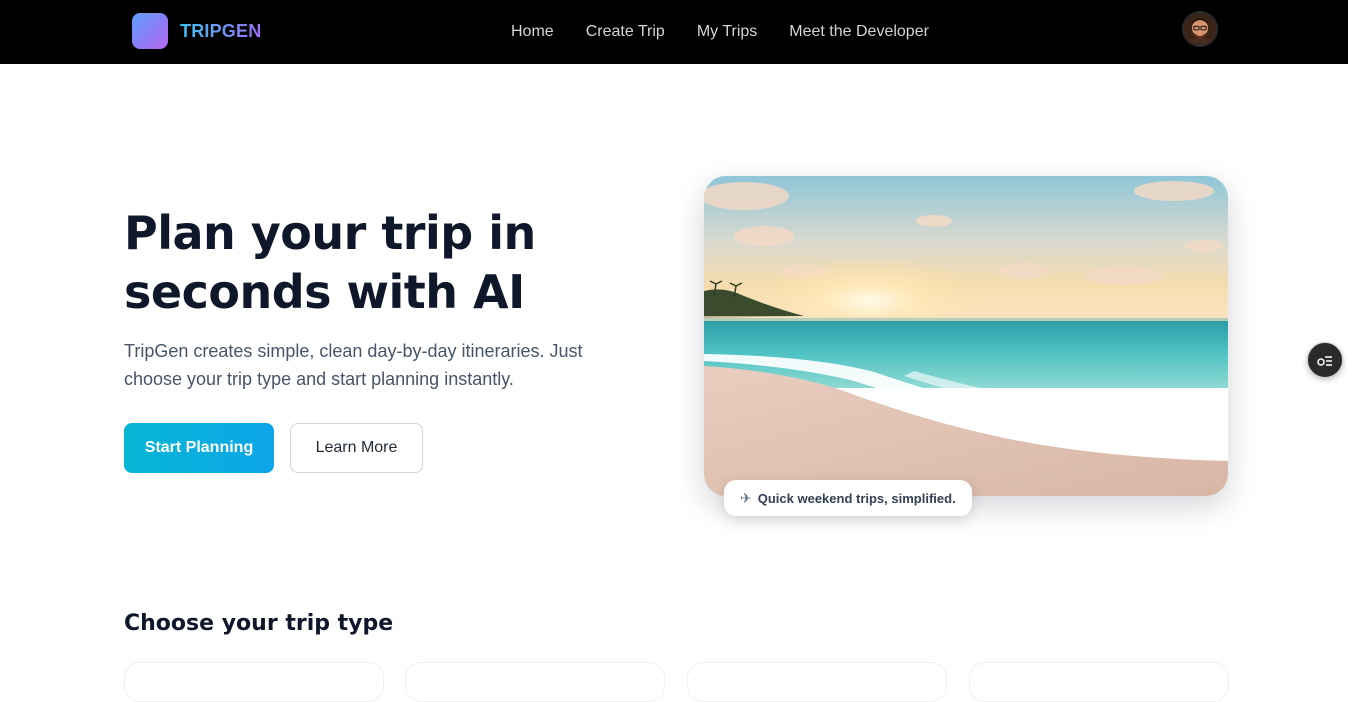 The height and width of the screenshot is (702, 1348). Describe the element at coordinates (859, 32) in the screenshot. I see `nav-link-meet-developer: Meet the Developer` at that location.